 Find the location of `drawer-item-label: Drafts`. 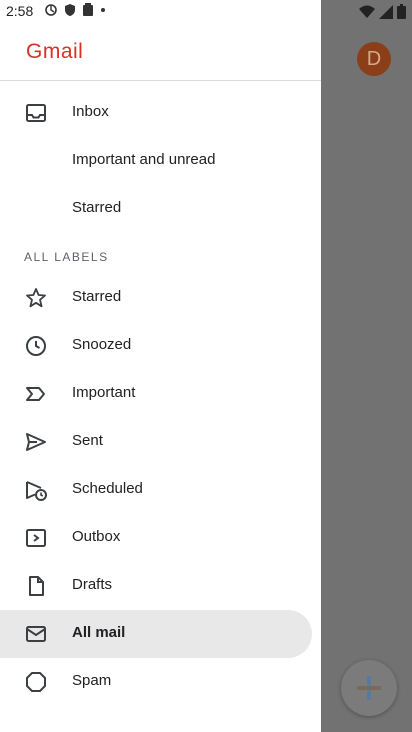

drawer-item-label: Drafts is located at coordinates (92, 584).